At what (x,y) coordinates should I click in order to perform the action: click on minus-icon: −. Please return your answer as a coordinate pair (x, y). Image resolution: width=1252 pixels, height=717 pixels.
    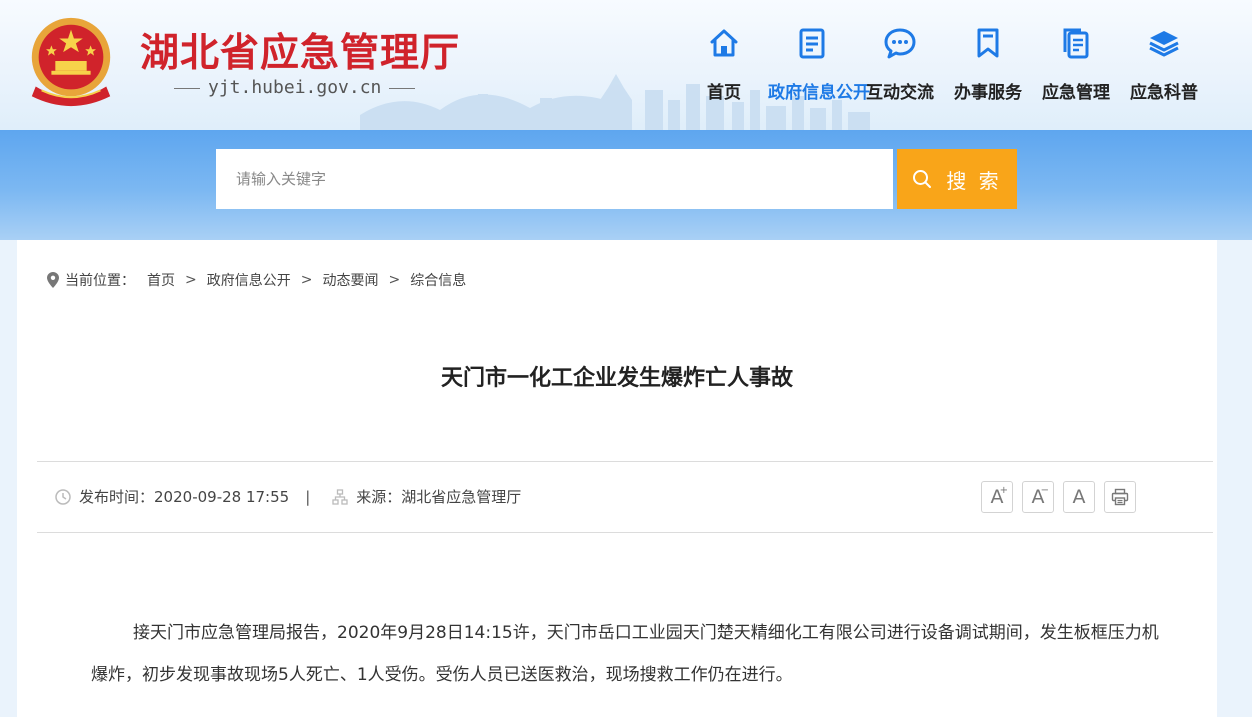
    Looking at the image, I should click on (1044, 490).